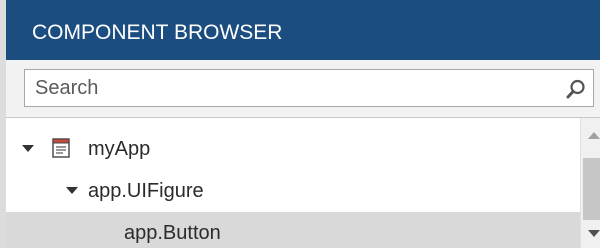 The image size is (600, 248). Describe the element at coordinates (594, 233) in the screenshot. I see `chevron-down-icon` at that location.